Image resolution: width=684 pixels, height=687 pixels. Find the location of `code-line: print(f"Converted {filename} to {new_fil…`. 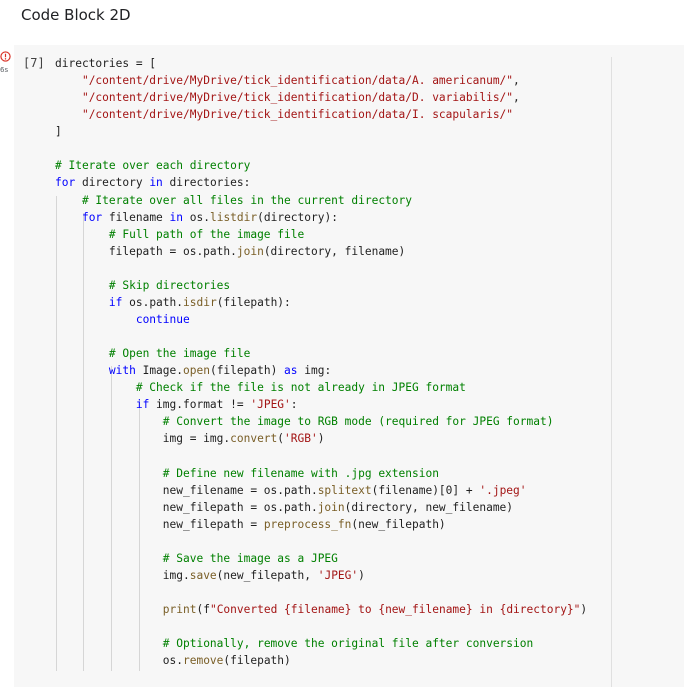

code-line: print(f"Converted {filename} to {new_fil… is located at coordinates (321, 609).